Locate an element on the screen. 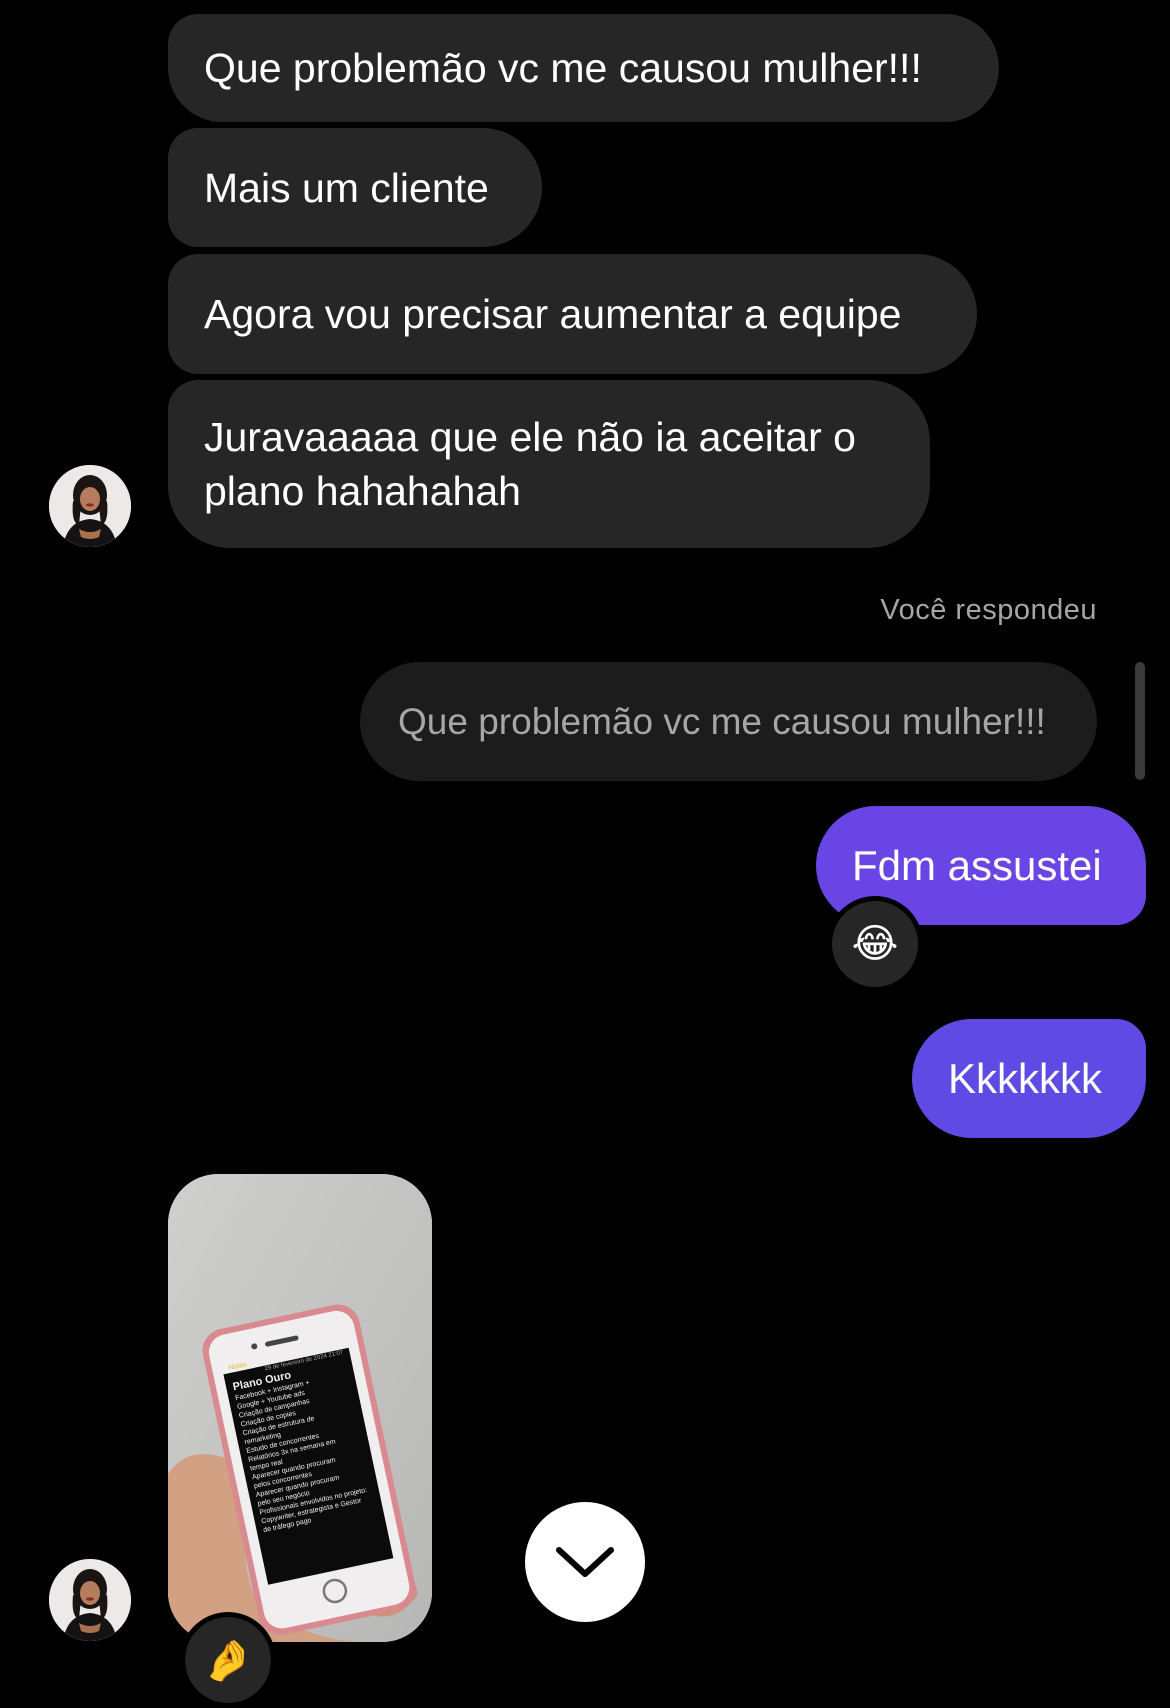 This screenshot has height=1708, width=1170. message-reaction: 😂 is located at coordinates (875, 944).